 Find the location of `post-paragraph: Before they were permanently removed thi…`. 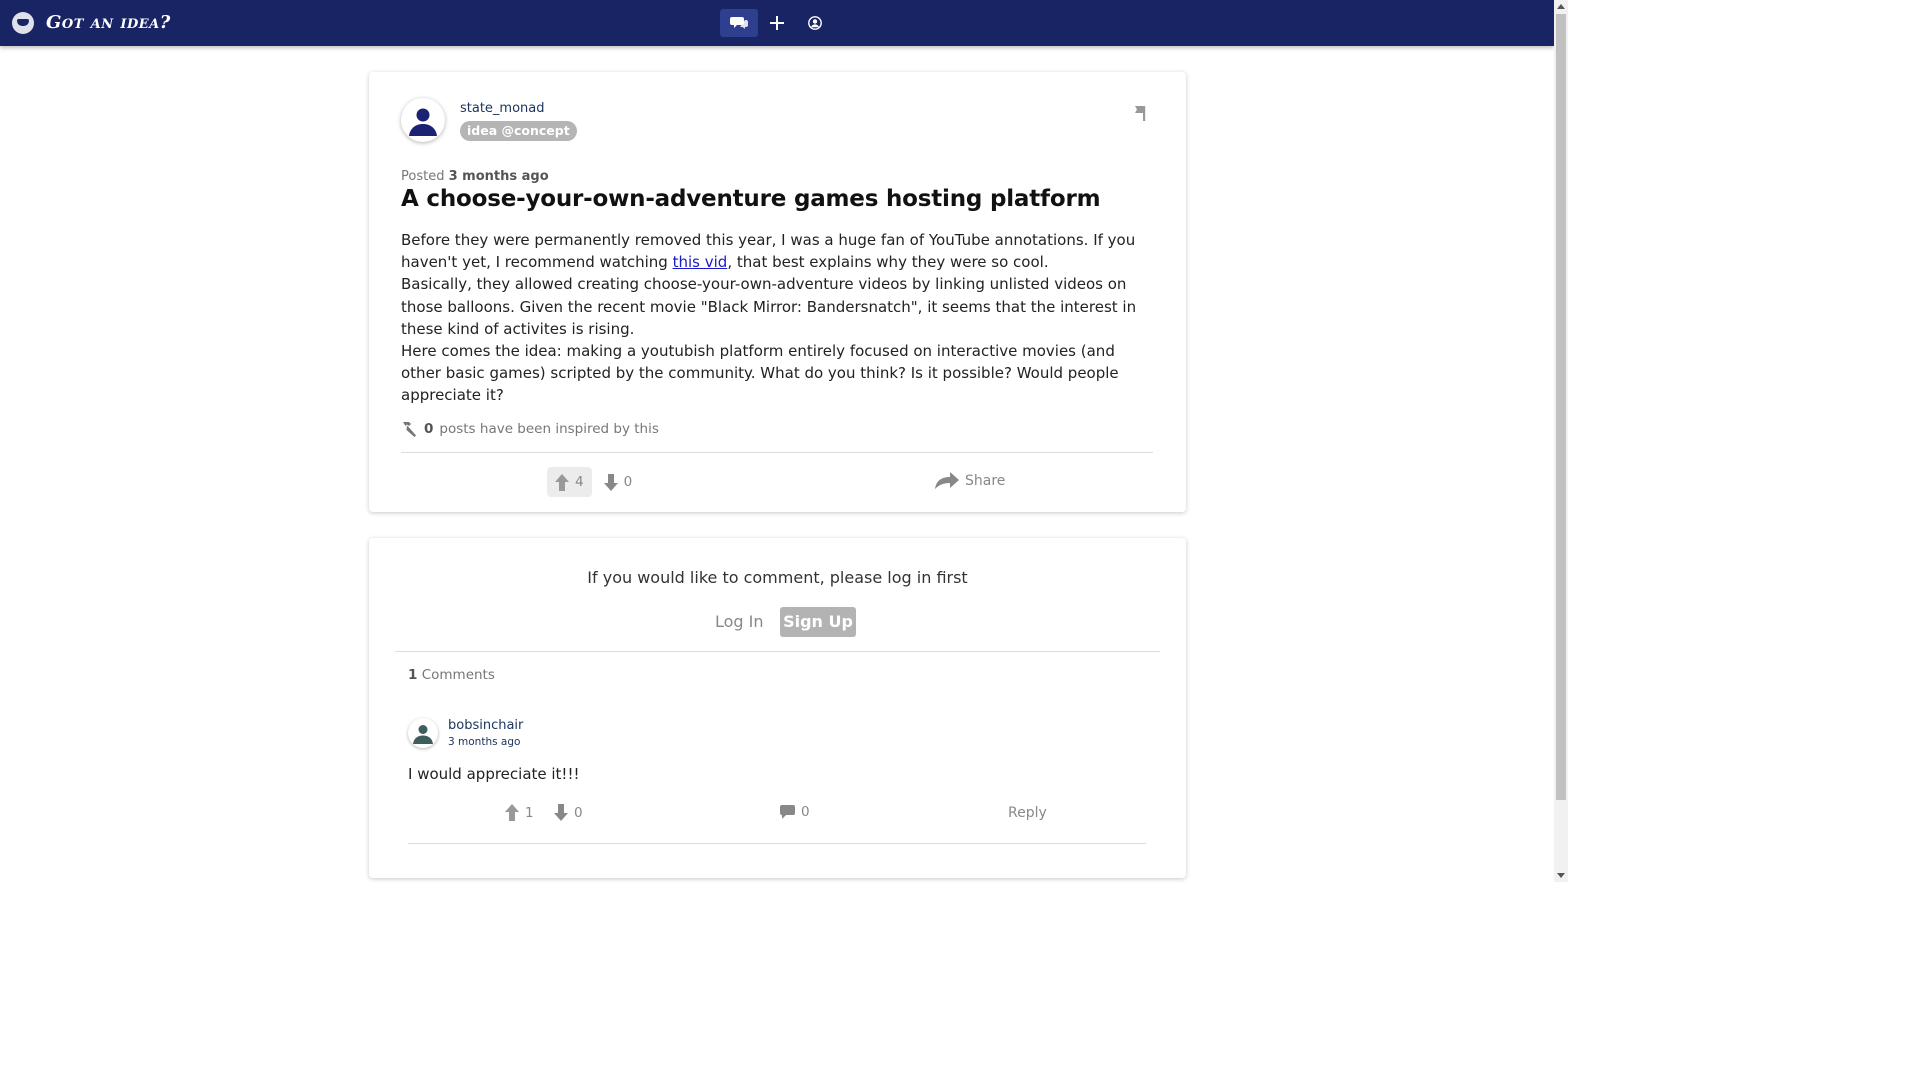

post-paragraph: Before they were permanently removed thi… is located at coordinates (768, 251).